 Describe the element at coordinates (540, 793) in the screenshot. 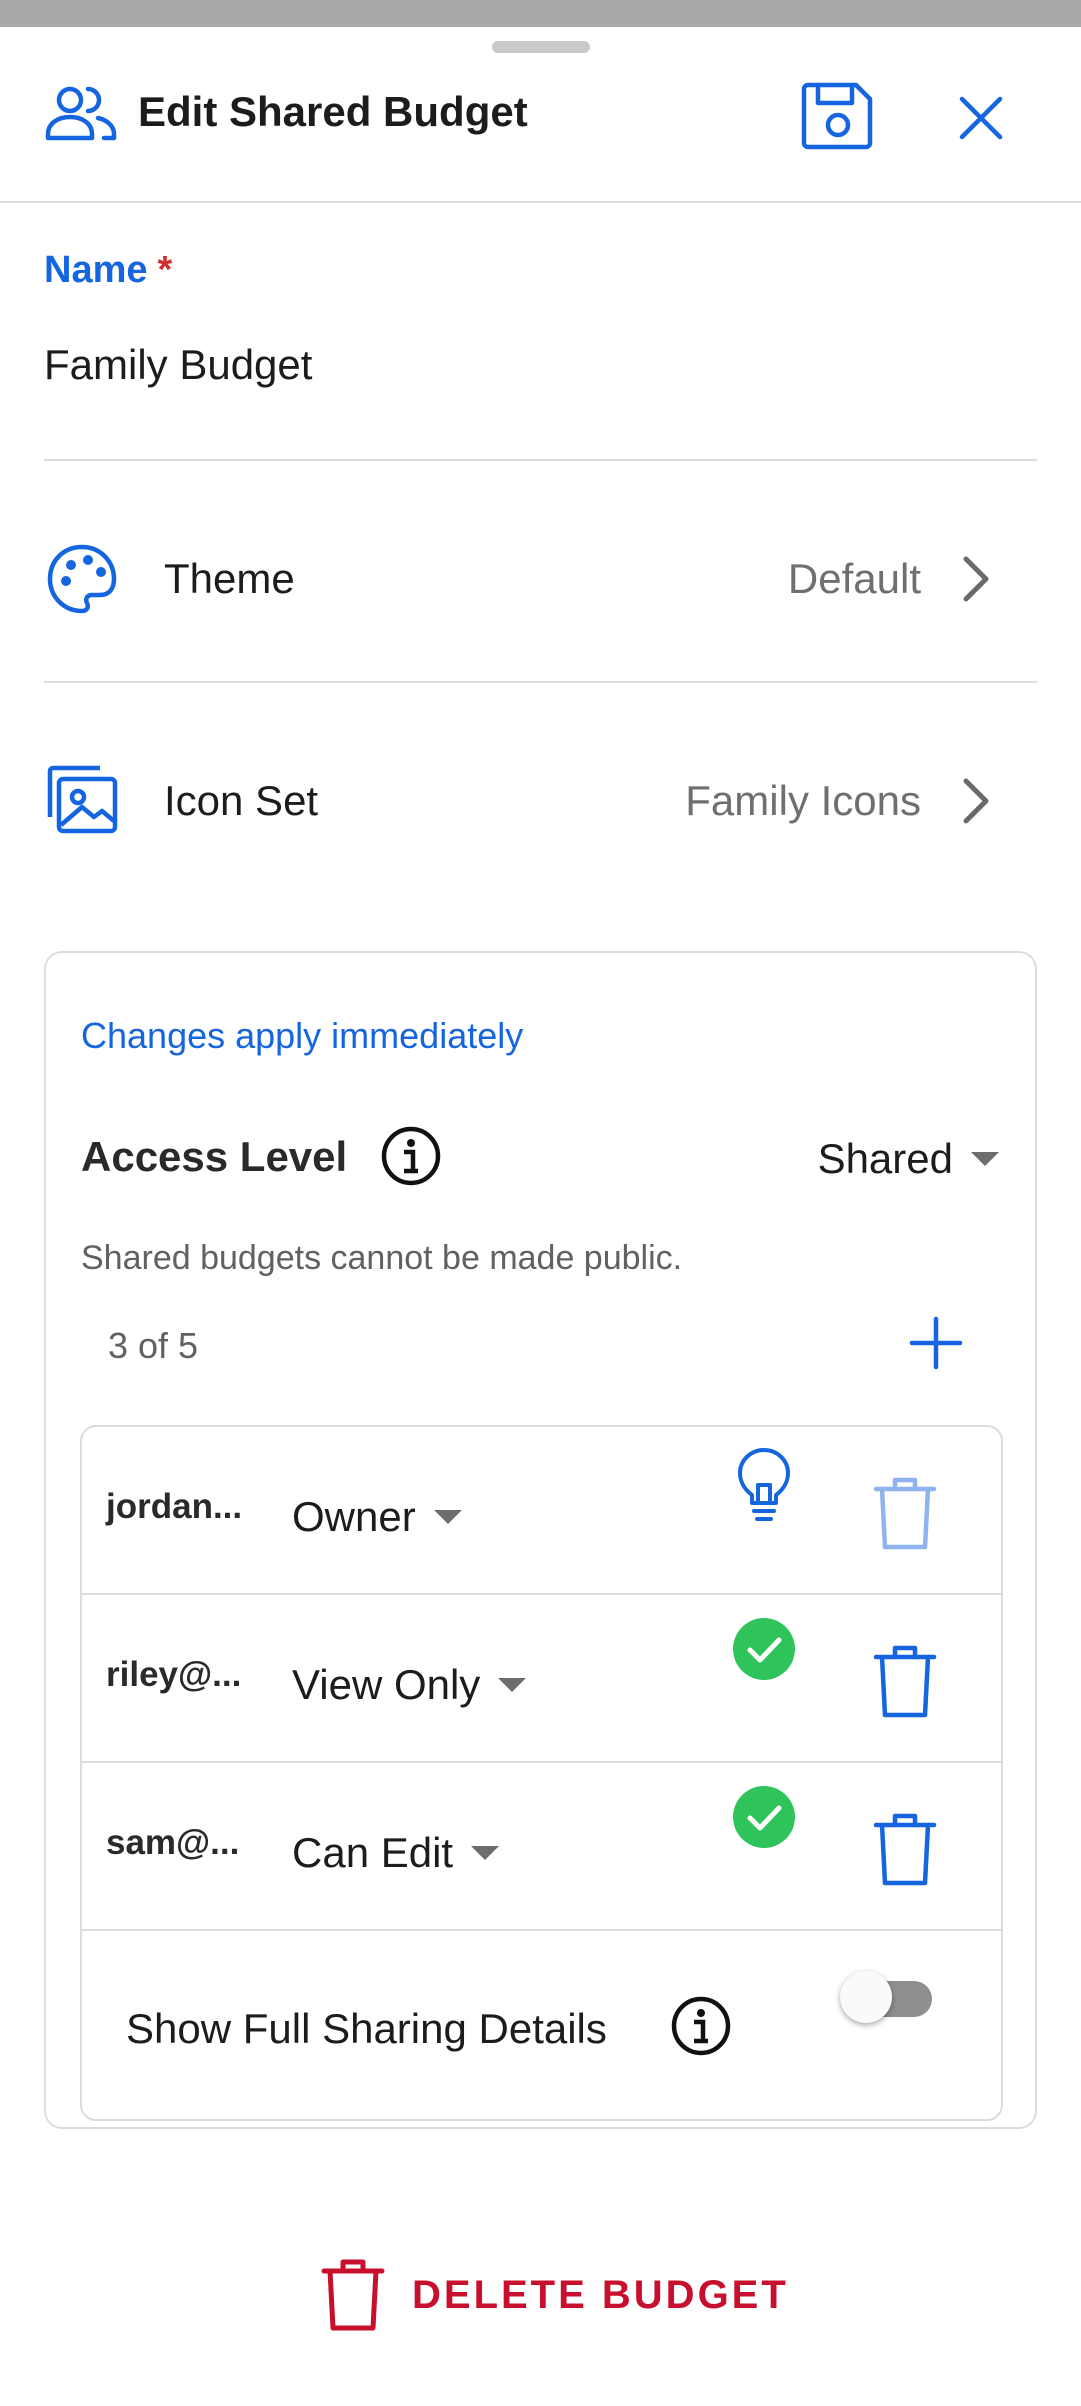

I see `icon-set-row: Icon Set Family Icons` at that location.